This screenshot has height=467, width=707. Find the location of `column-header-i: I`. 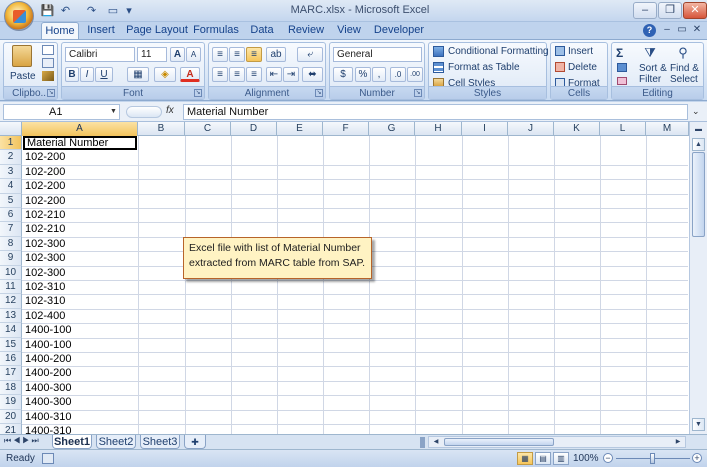

column-header-i: I is located at coordinates (485, 129).